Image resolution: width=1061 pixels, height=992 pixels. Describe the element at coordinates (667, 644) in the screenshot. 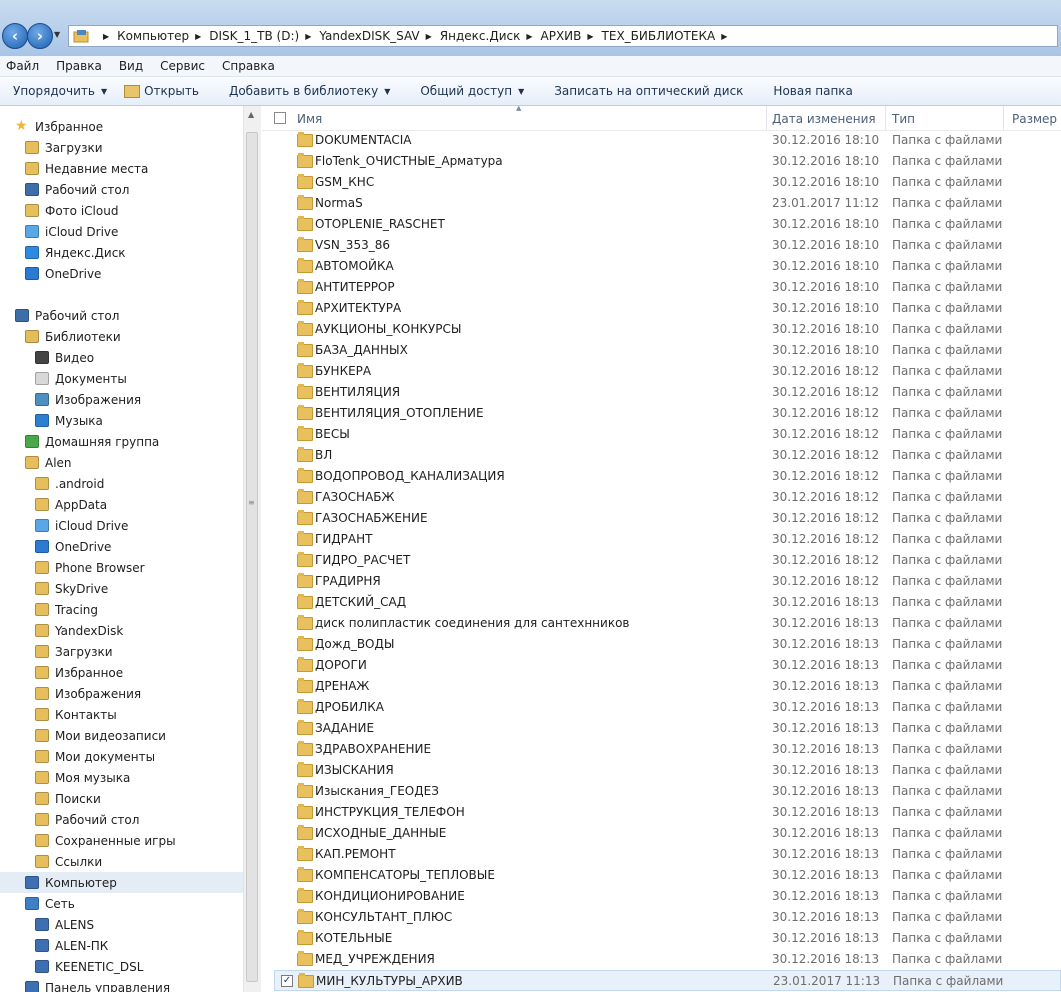

I see `table-row: Дожд_ВОДЫ 30.12.2016 18:13 Папка с файлами` at that location.